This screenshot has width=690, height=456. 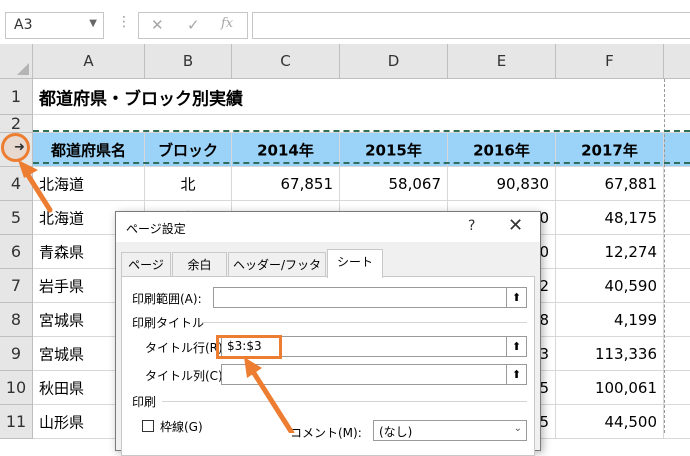 What do you see at coordinates (515, 225) in the screenshot?
I see `close-icon: ✕` at bounding box center [515, 225].